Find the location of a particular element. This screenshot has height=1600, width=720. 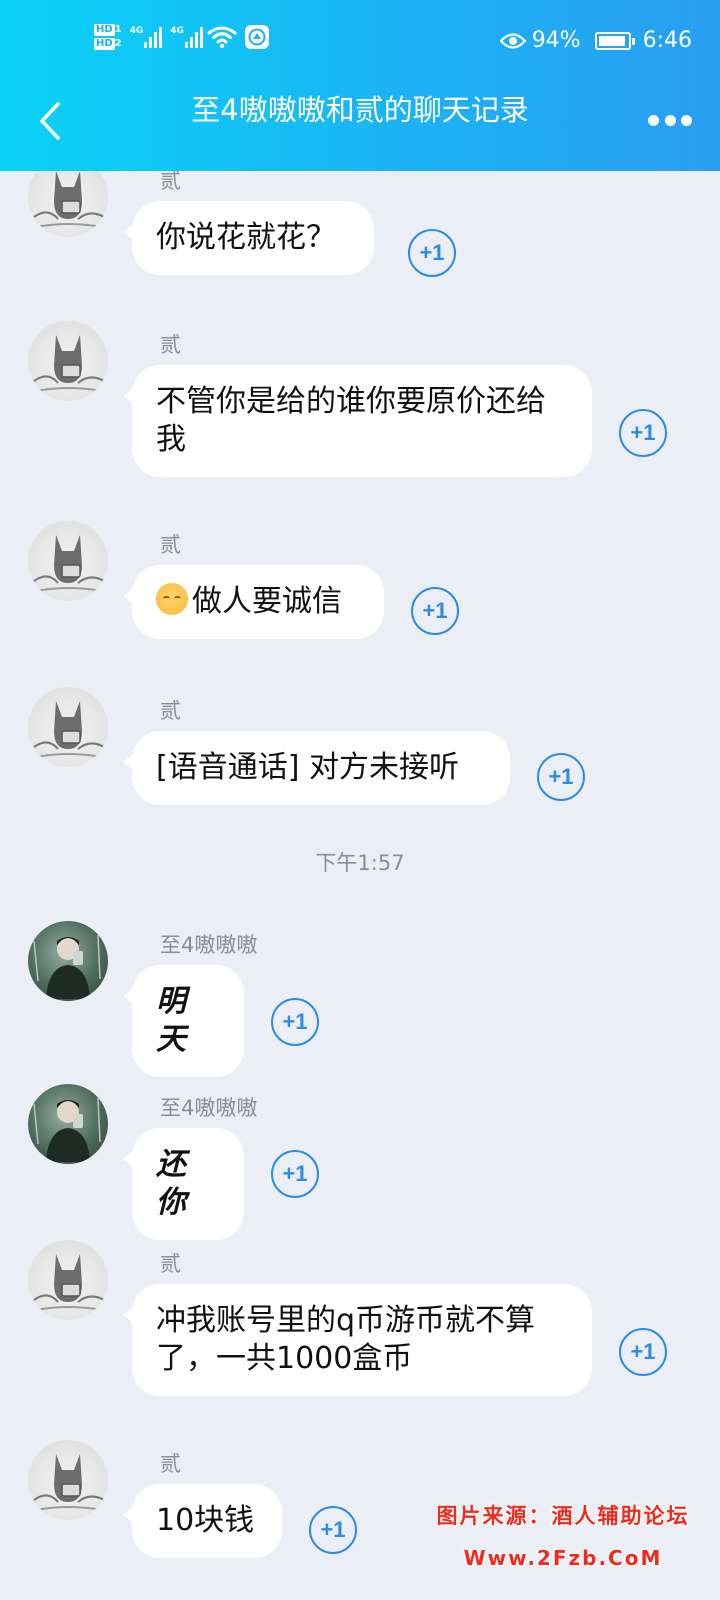

watermark-url: Www.2Fzb.CoM is located at coordinates (563, 1558).